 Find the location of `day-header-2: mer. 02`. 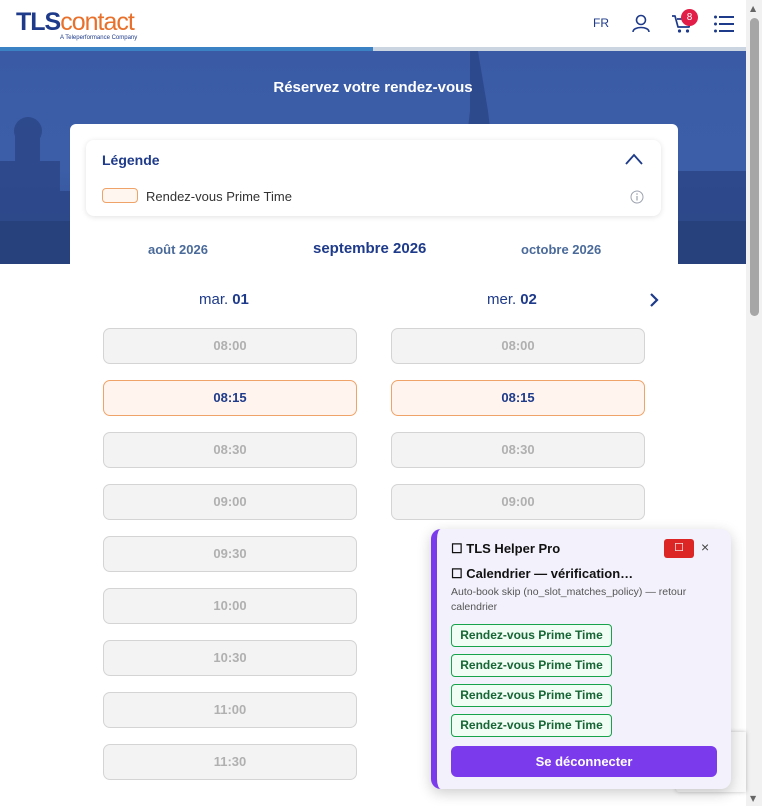

day-header-2: mer. 02 is located at coordinates (512, 299).